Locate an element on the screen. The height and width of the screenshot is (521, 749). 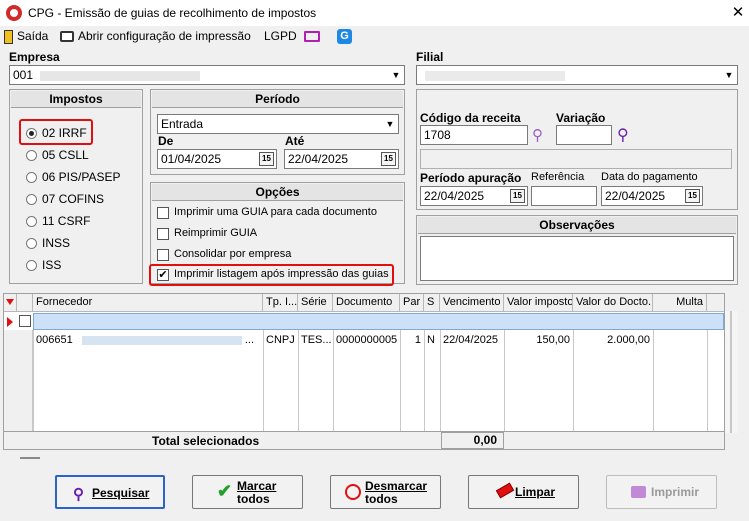
monitor-icon is located at coordinates (312, 36).